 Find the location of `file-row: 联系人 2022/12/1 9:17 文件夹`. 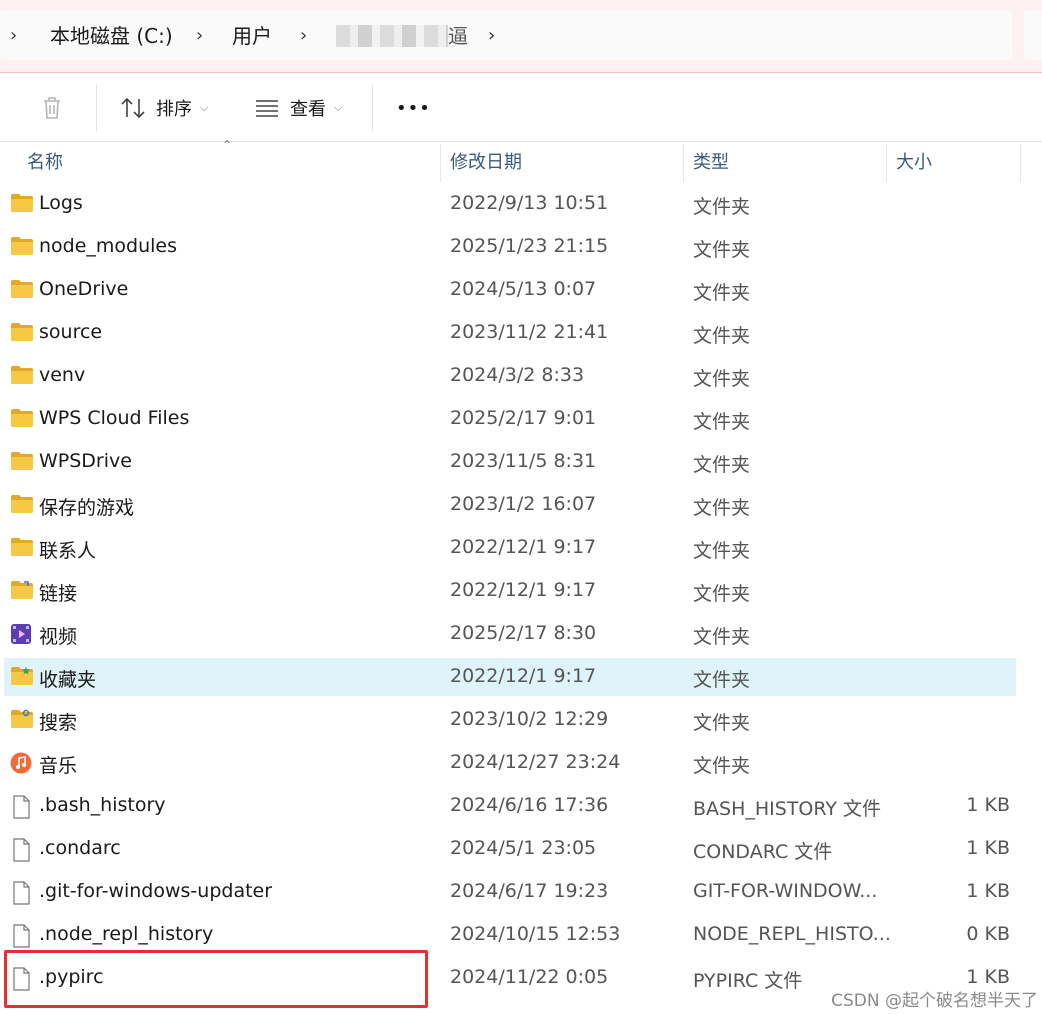

file-row: 联系人 2022/12/1 9:17 文件夹 is located at coordinates (510, 548).